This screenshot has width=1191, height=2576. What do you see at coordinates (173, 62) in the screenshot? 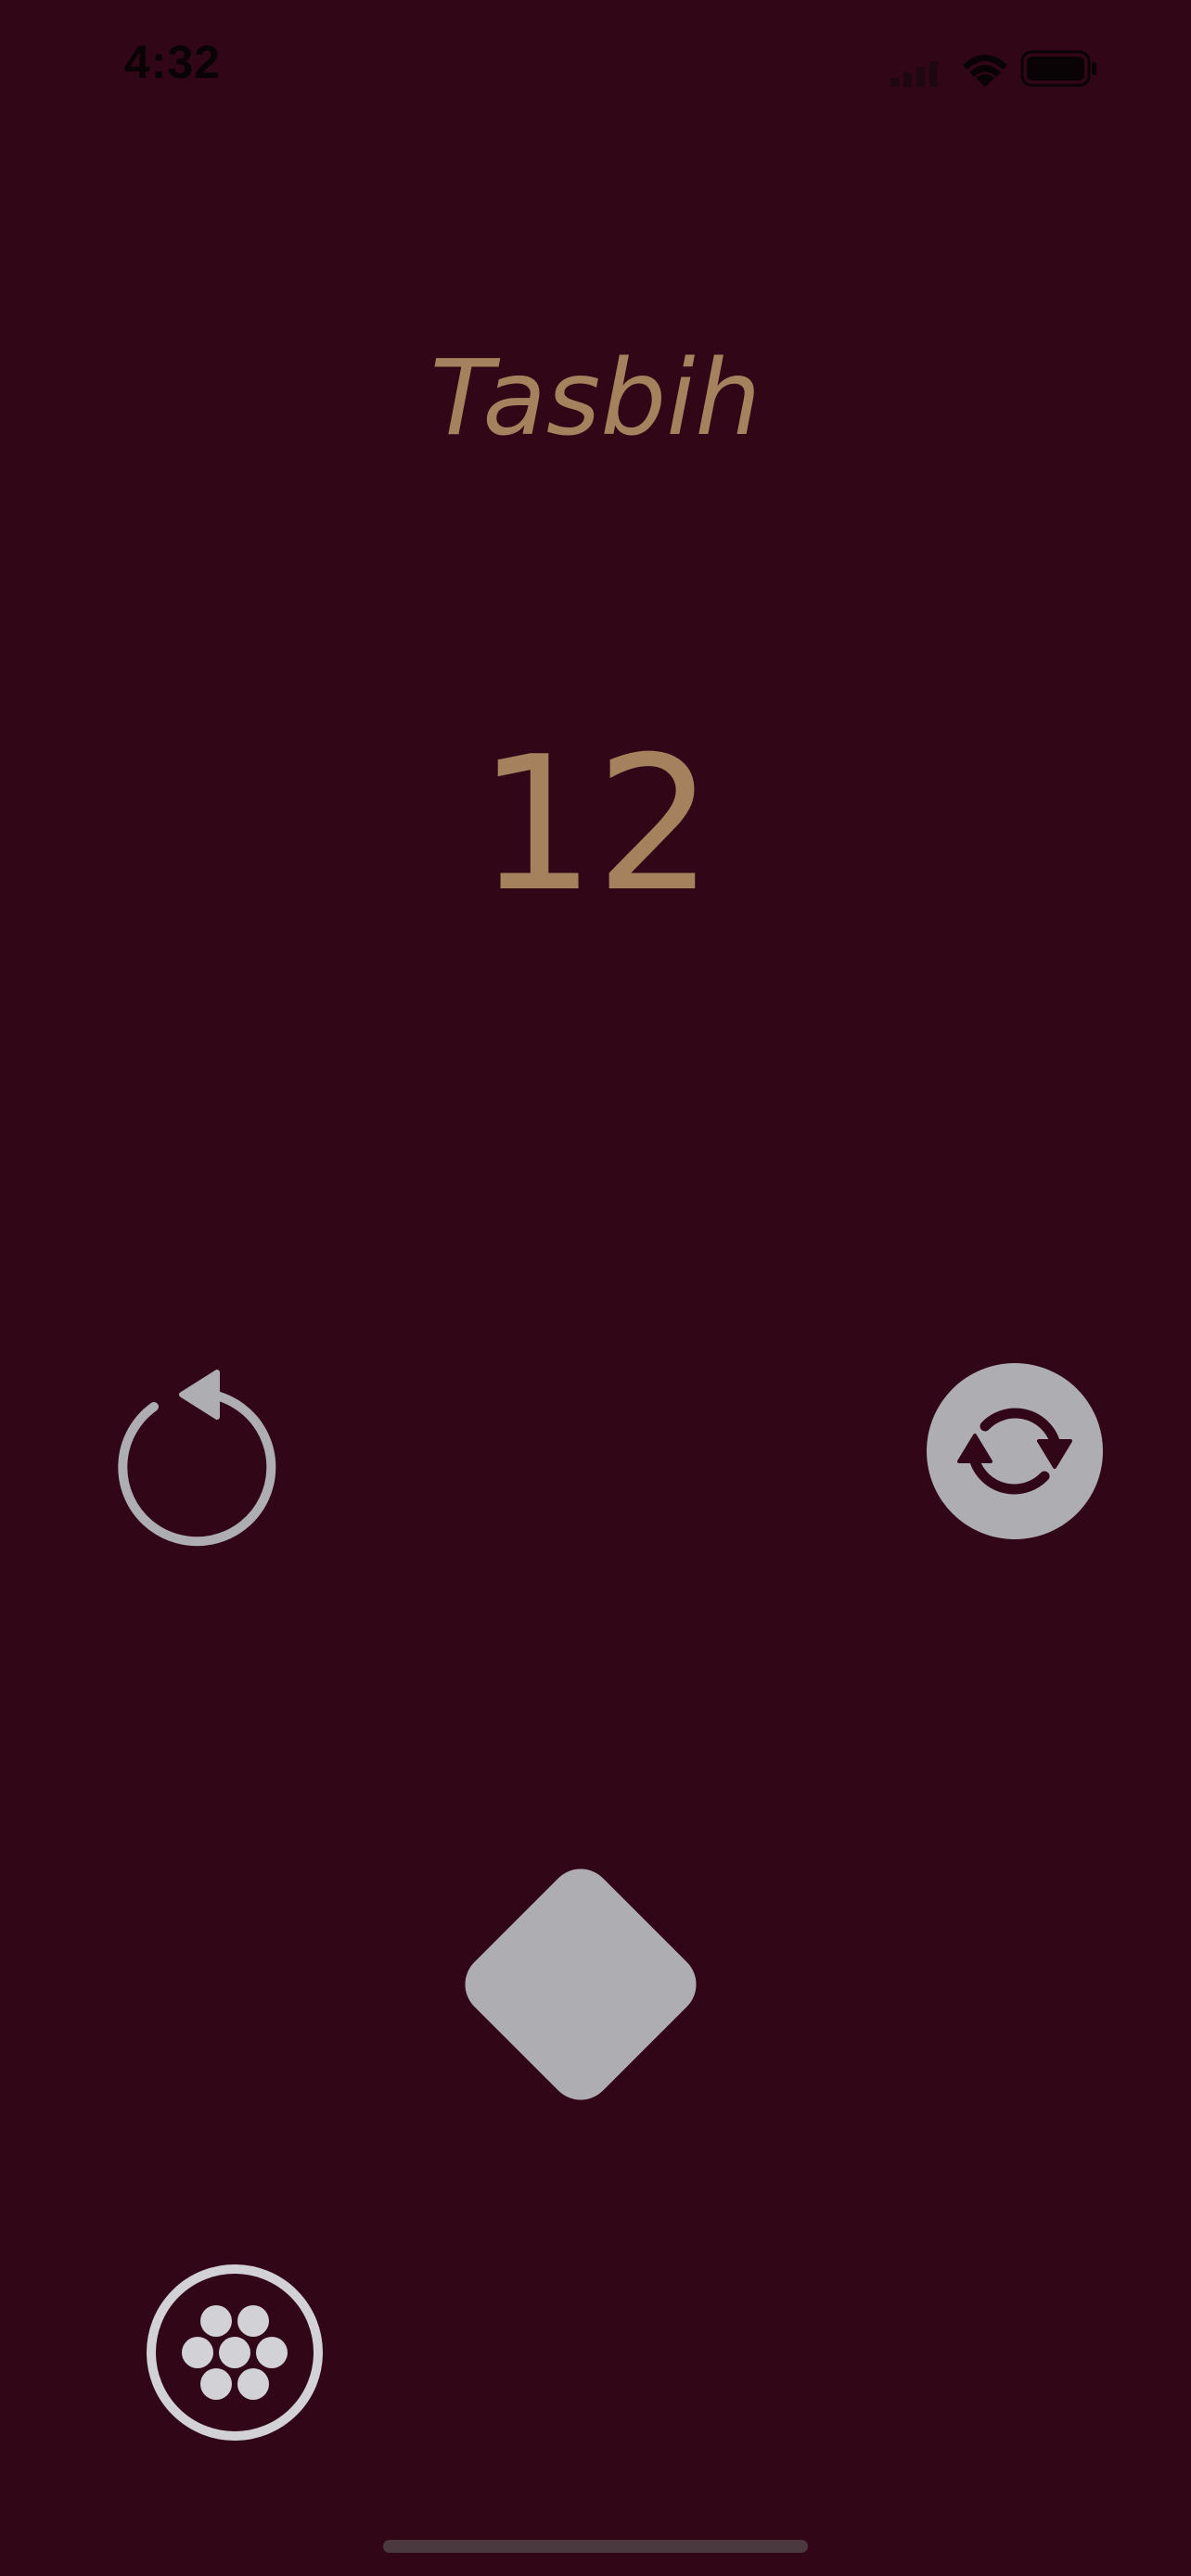
I see `status-time: 4:32` at bounding box center [173, 62].